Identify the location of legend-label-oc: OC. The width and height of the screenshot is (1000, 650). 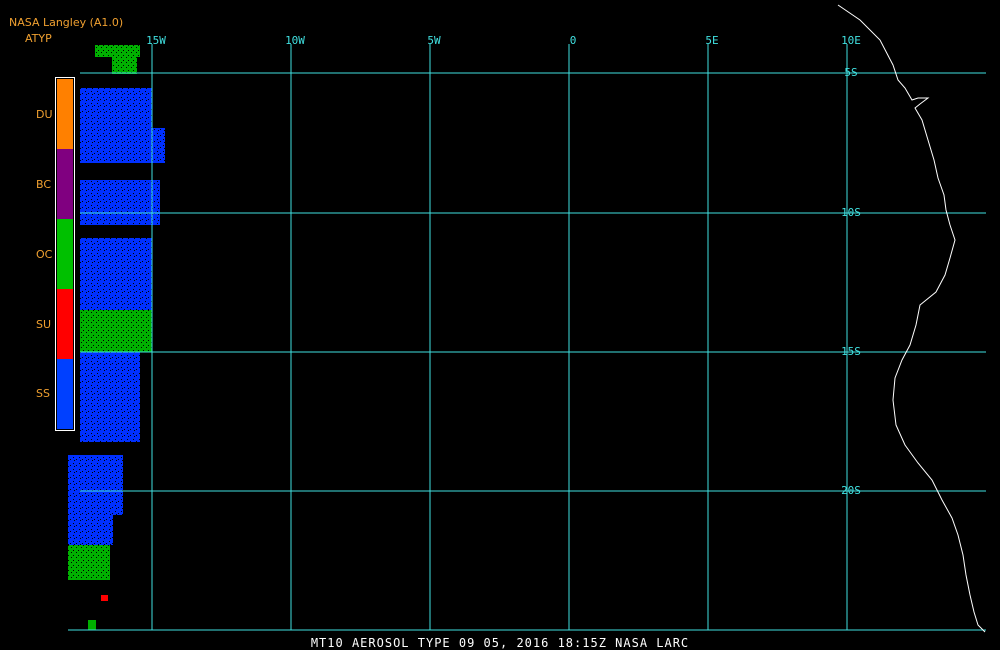
(44, 254).